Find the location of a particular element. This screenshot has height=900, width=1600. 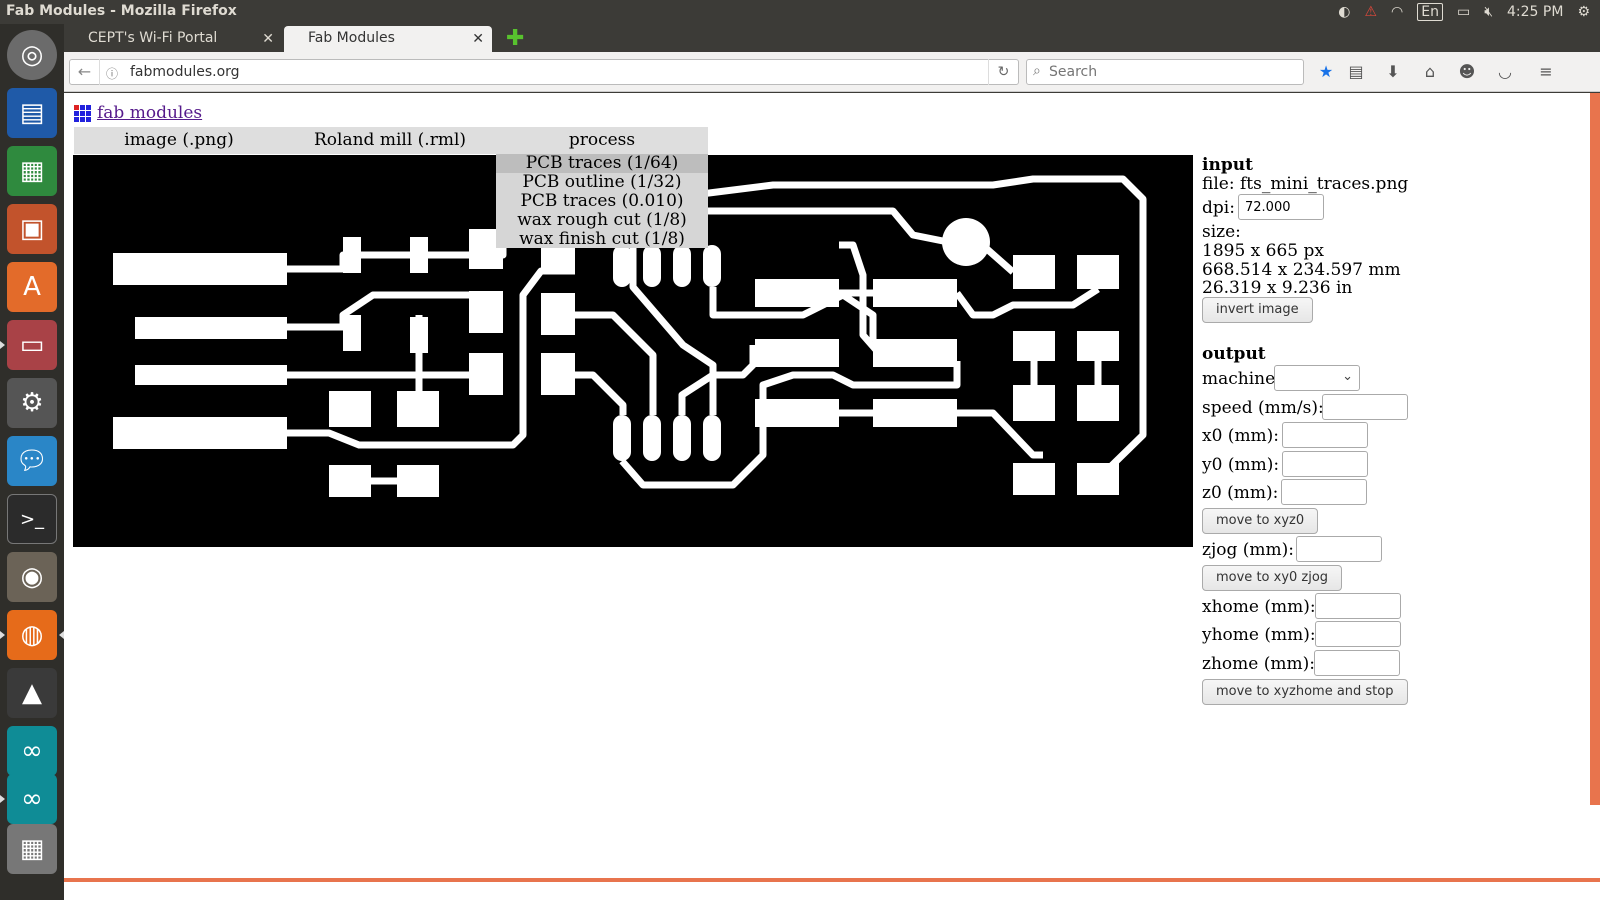

back-arrow-icon: ← is located at coordinates (85, 72).